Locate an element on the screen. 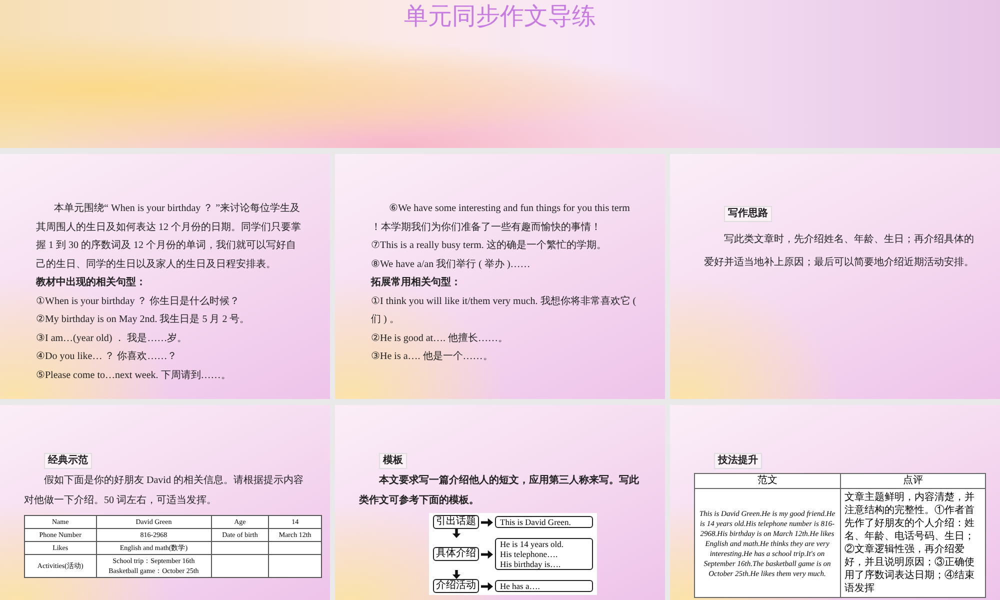 Image resolution: width=1000 pixels, height=600 pixels. slide-paragraph: ⑦This is a really busy term. 这的确是一个繁忙的学期。 is located at coordinates (489, 245).